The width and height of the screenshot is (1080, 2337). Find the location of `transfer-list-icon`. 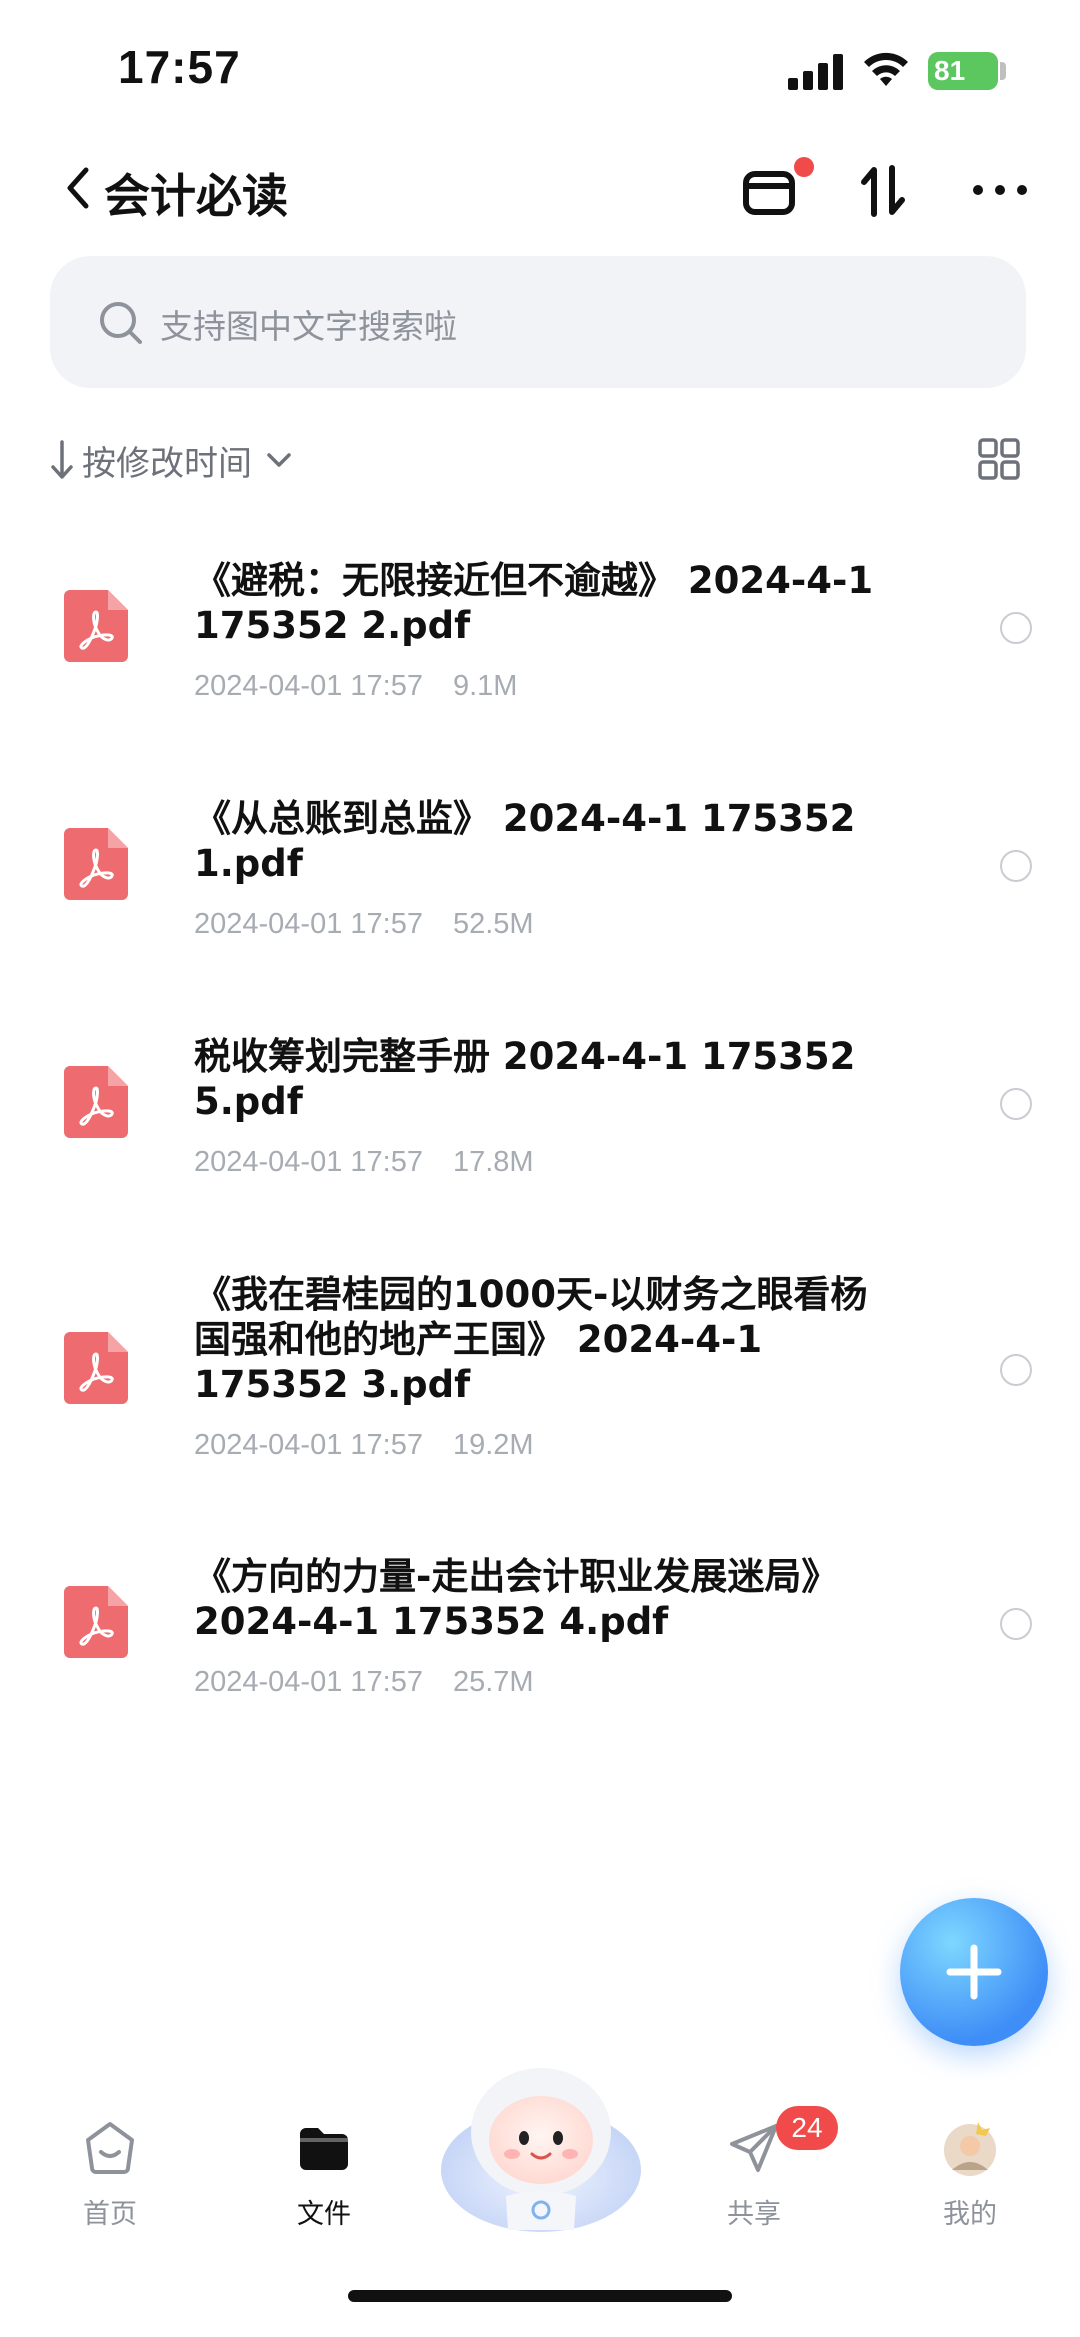

transfer-list-icon is located at coordinates (769, 191).